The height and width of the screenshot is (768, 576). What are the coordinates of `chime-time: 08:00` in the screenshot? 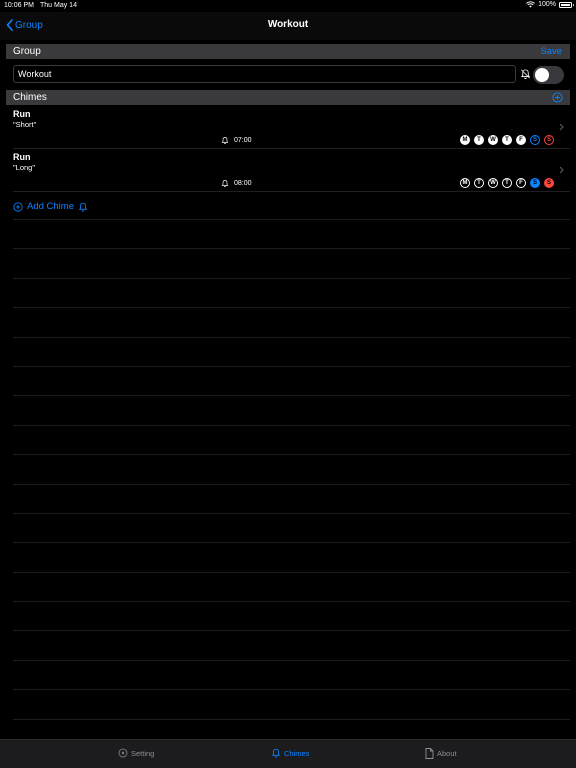 It's located at (236, 183).